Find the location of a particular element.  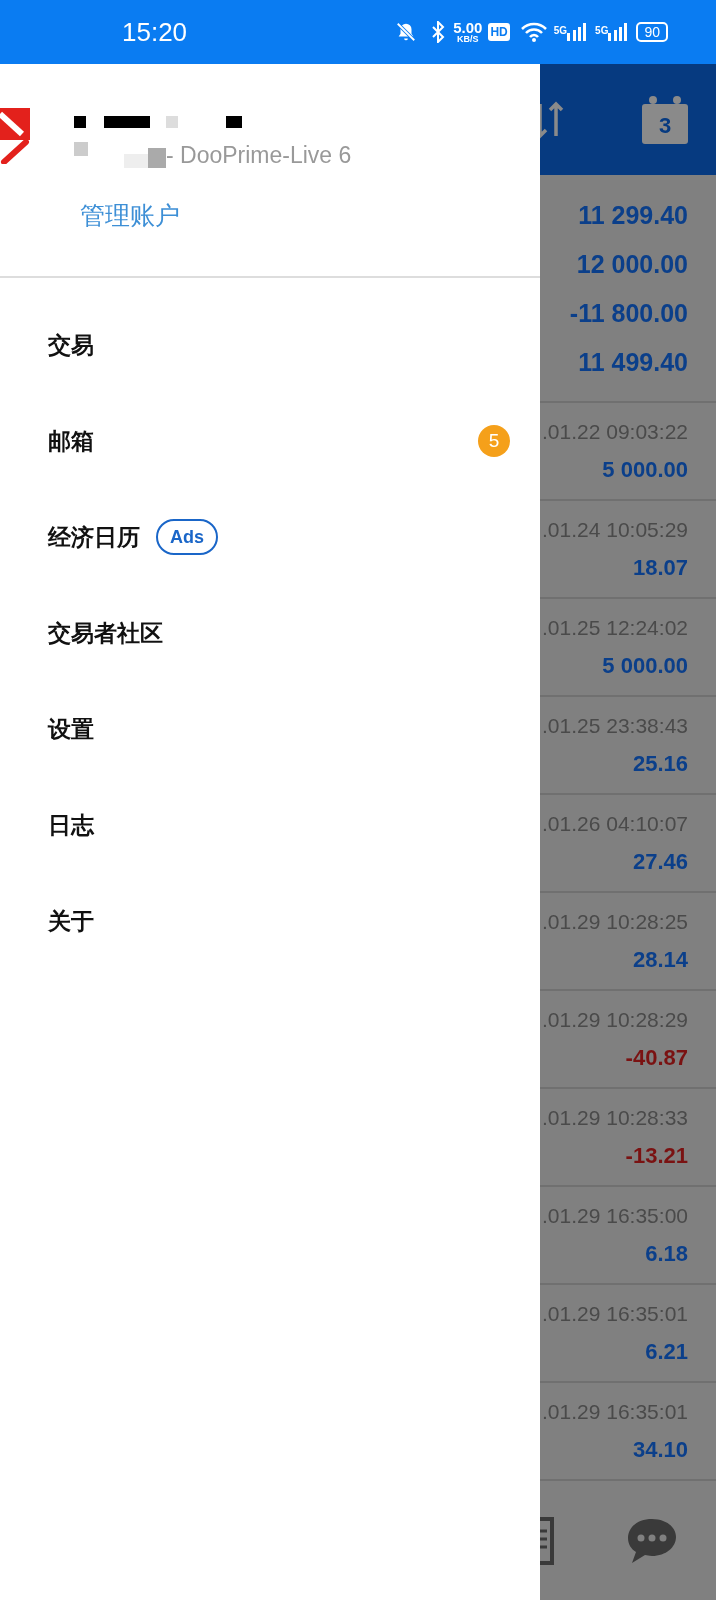

summary-value: 11 299.40 is located at coordinates (633, 215).